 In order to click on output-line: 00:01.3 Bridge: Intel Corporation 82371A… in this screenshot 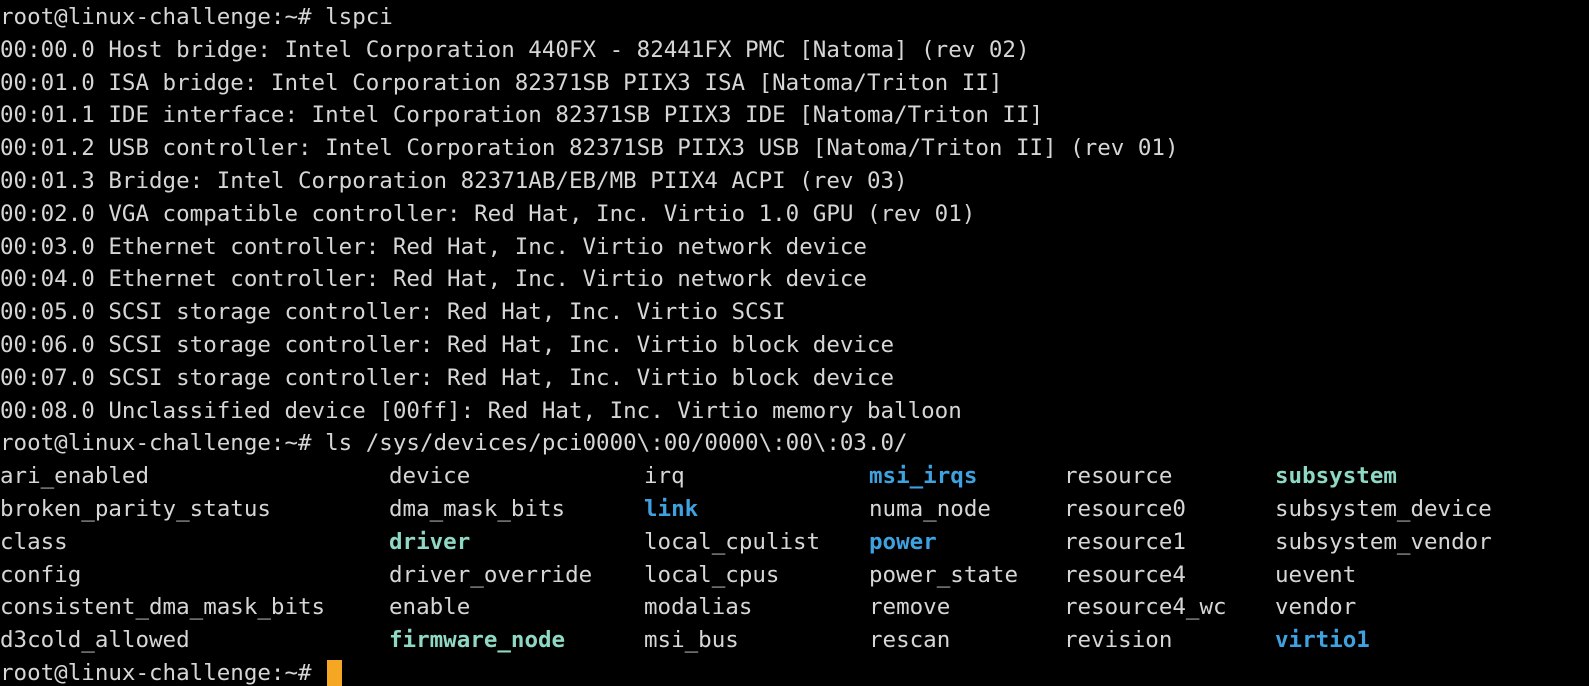, I will do `click(454, 180)`.